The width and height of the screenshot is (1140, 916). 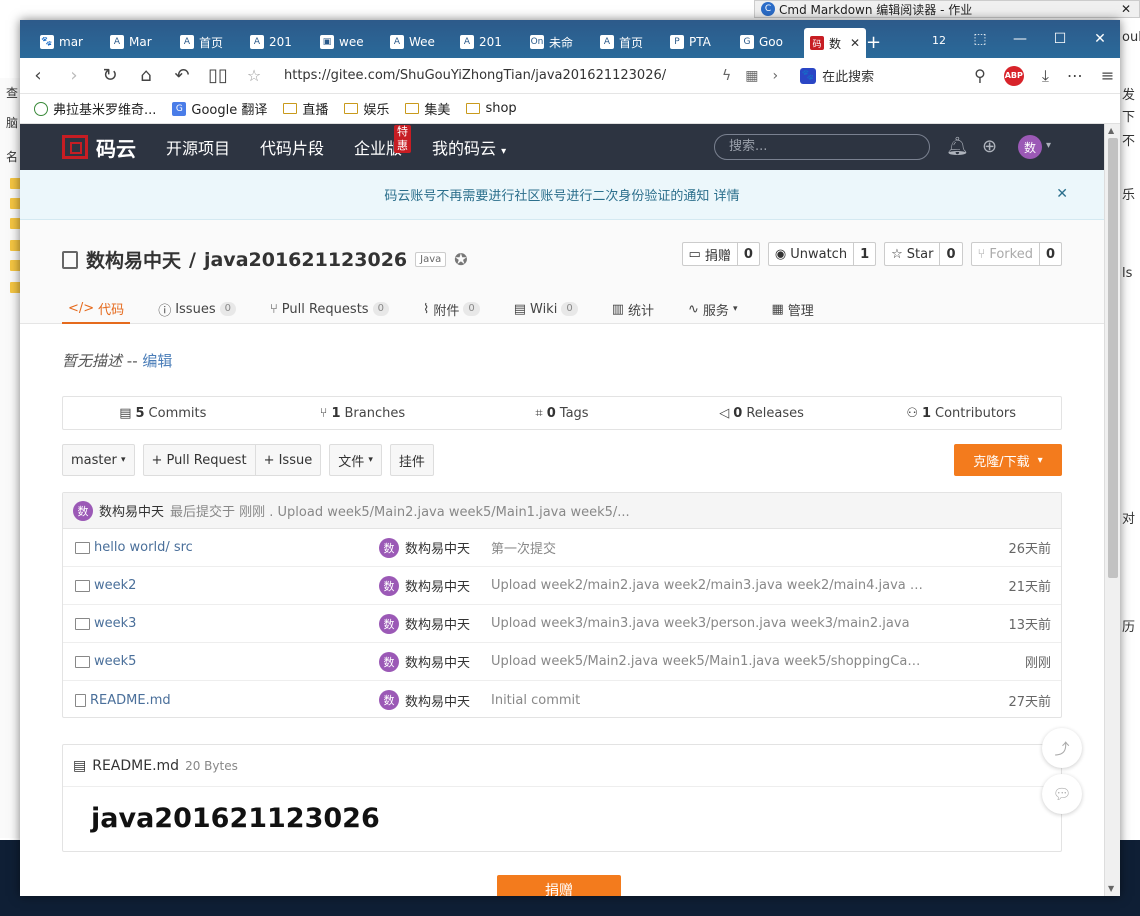 I want to click on plus-circle-icon: ⊕, so click(x=989, y=146).